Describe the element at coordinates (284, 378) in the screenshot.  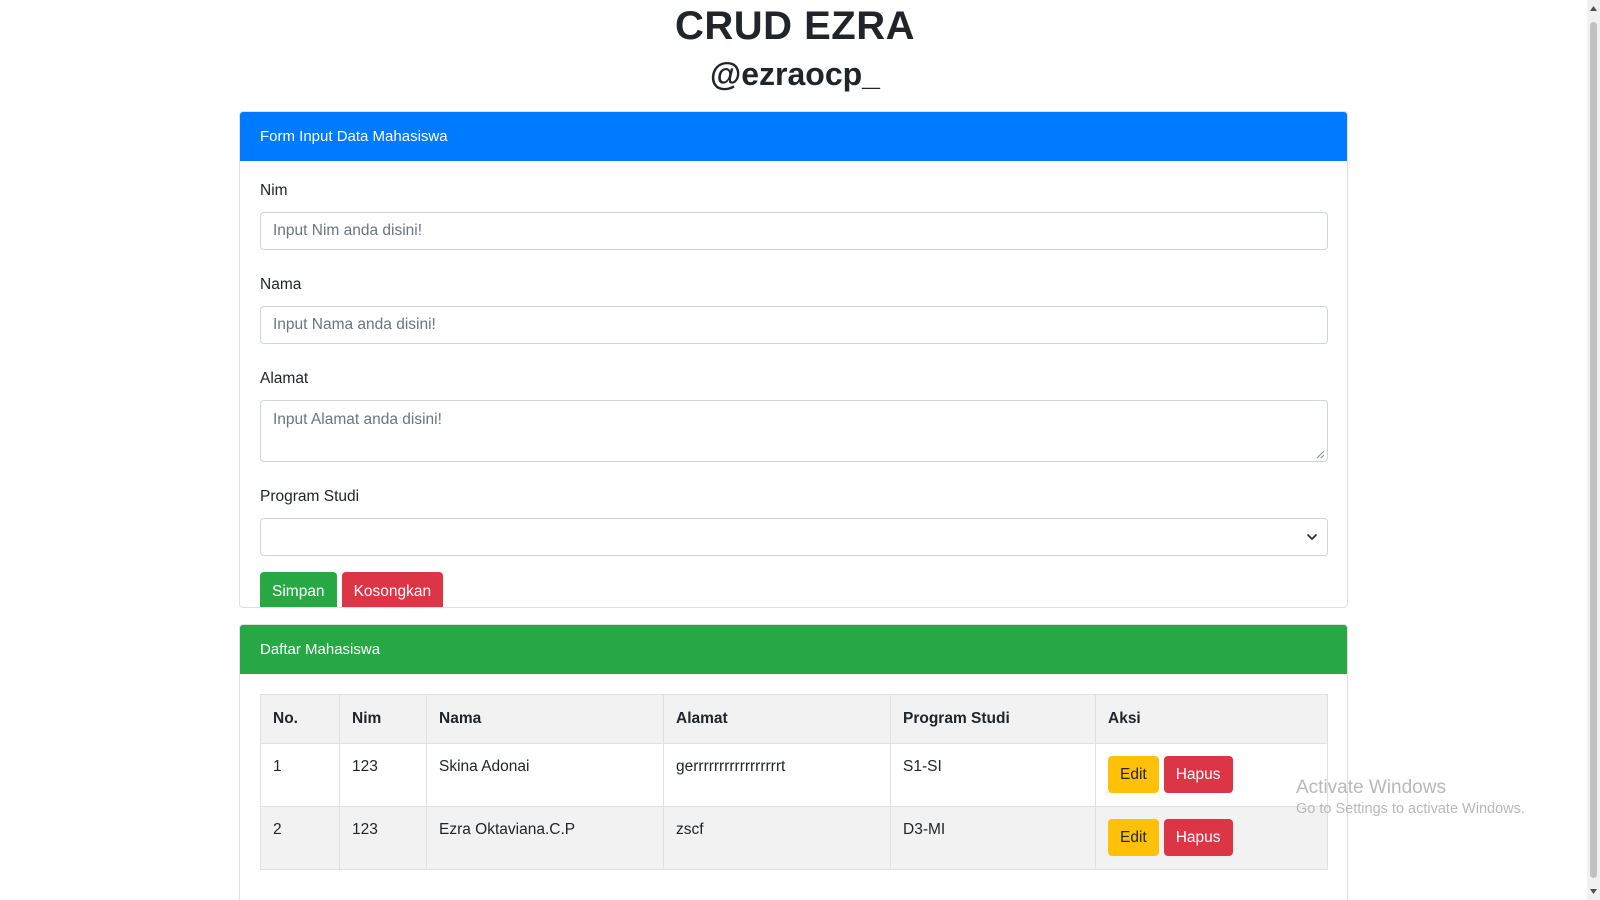
I see `alamat-label: Alamat` at that location.